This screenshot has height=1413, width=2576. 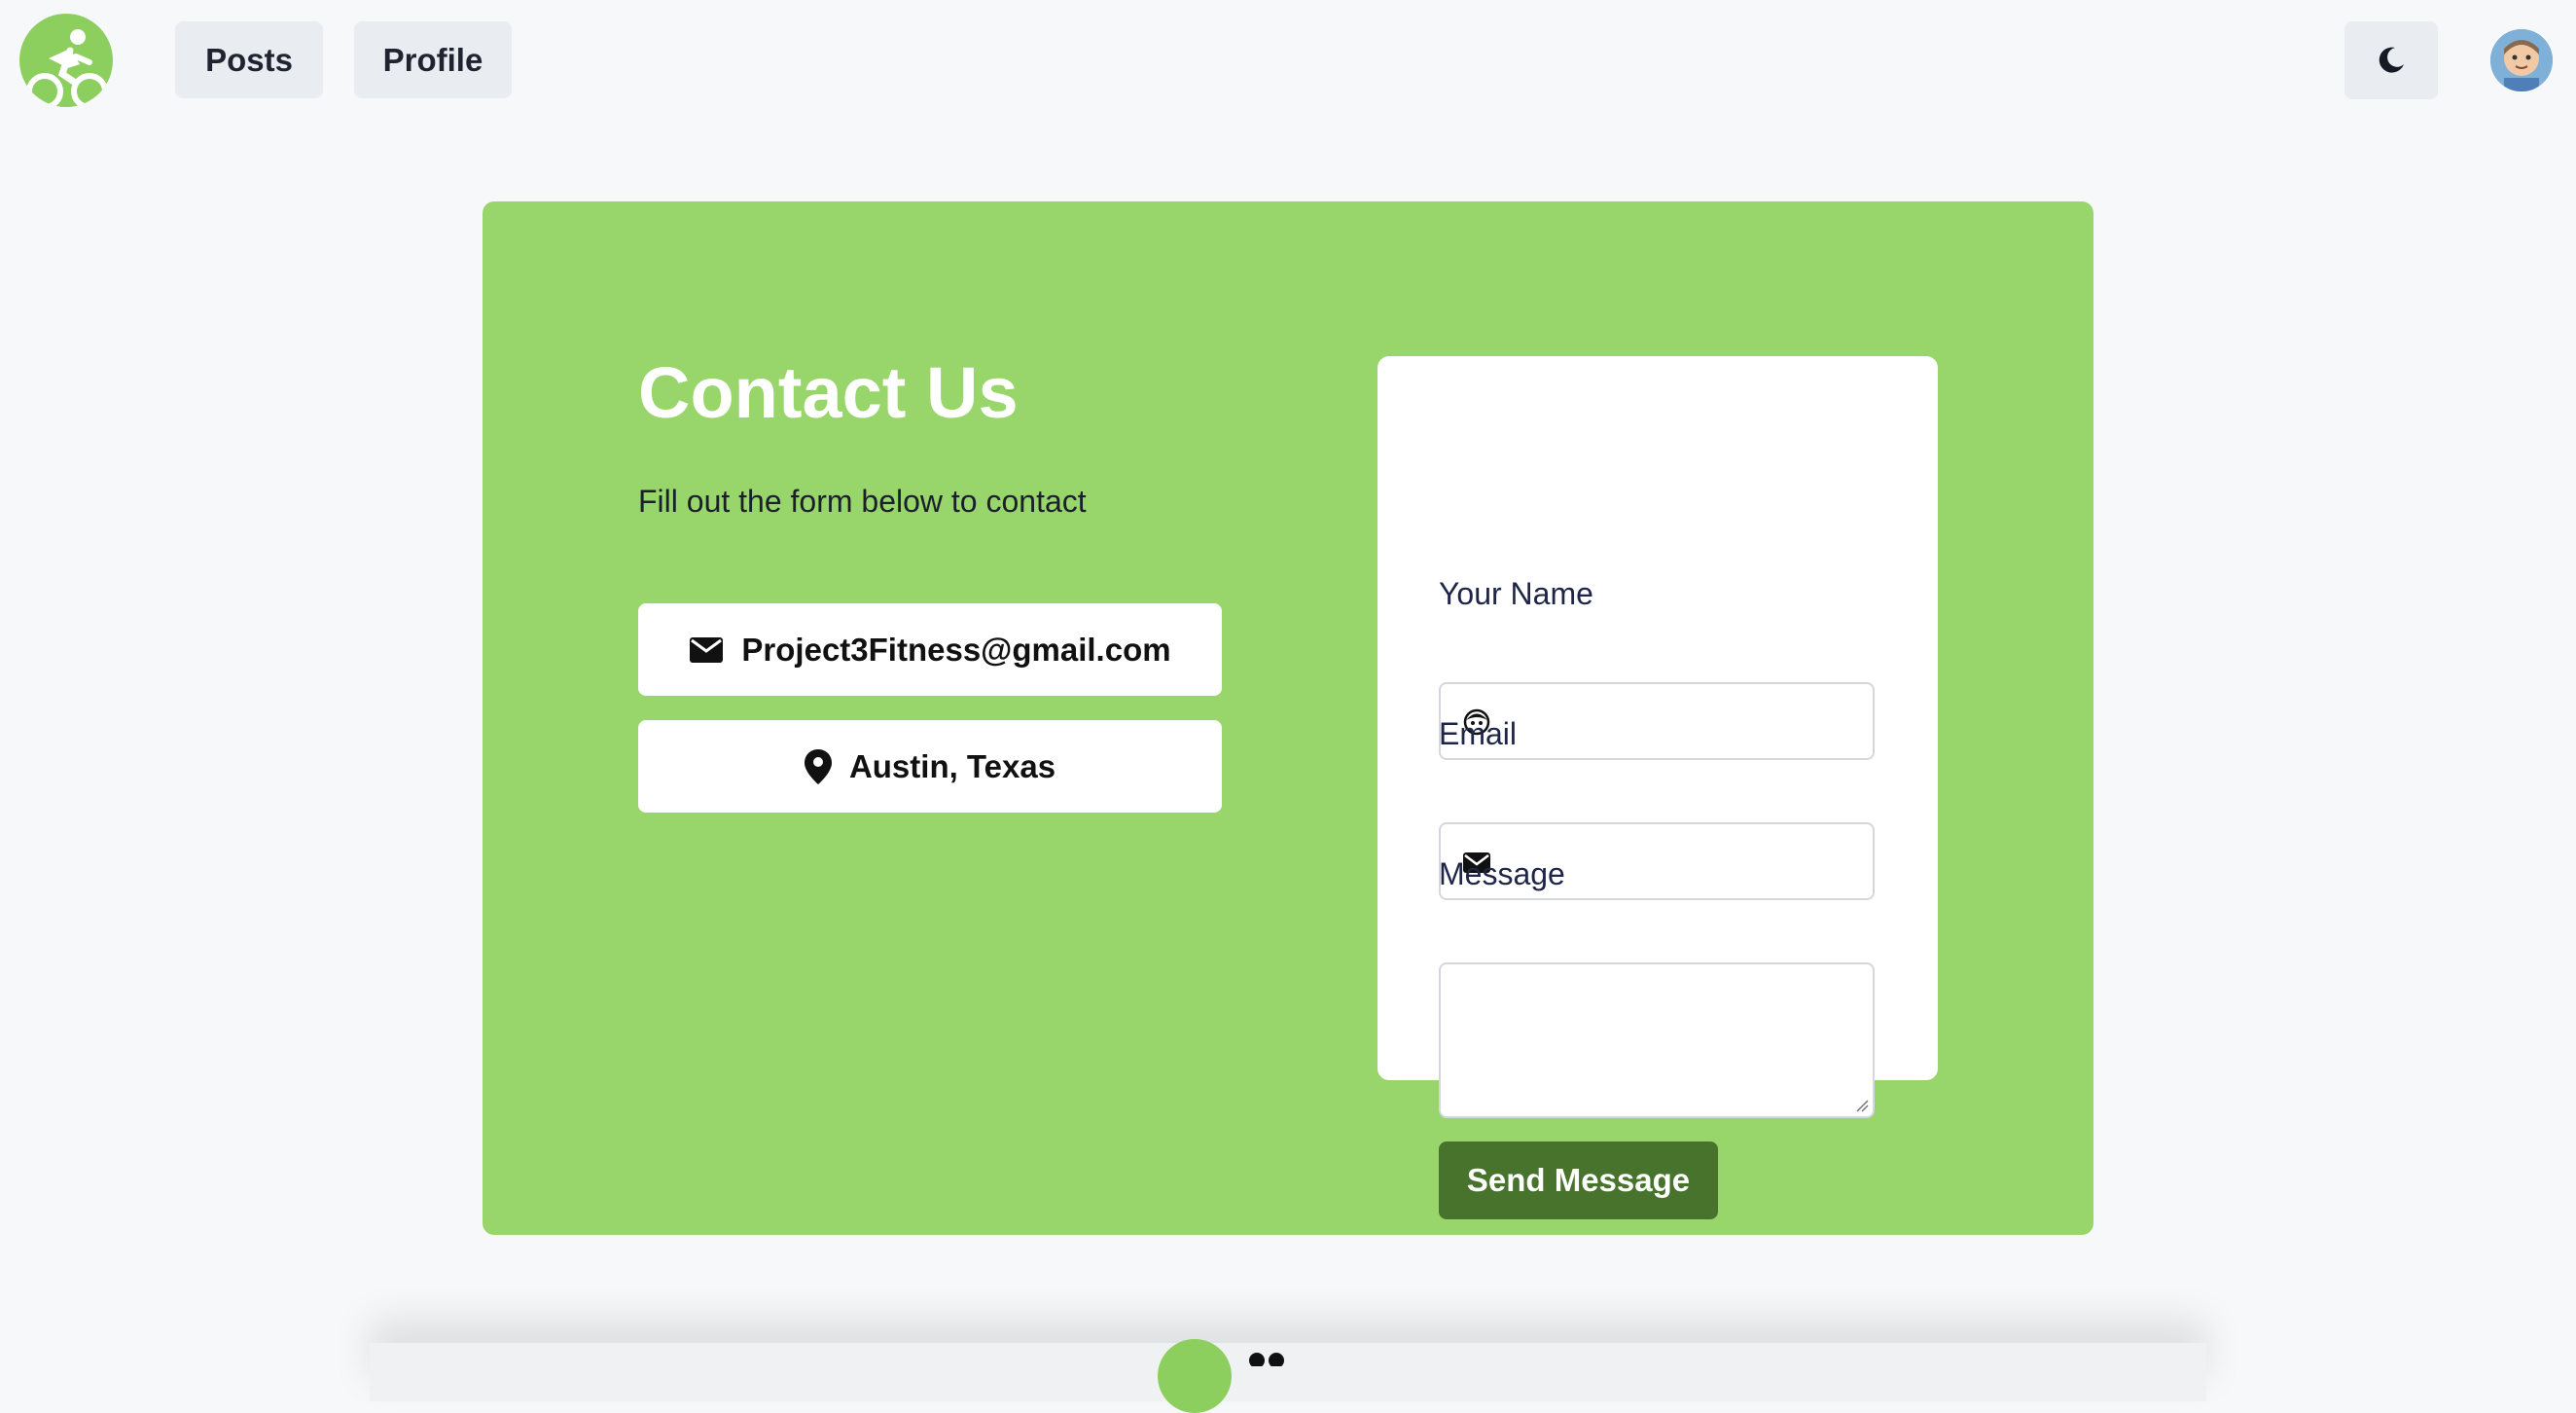 I want to click on mail-icon, so click(x=707, y=649).